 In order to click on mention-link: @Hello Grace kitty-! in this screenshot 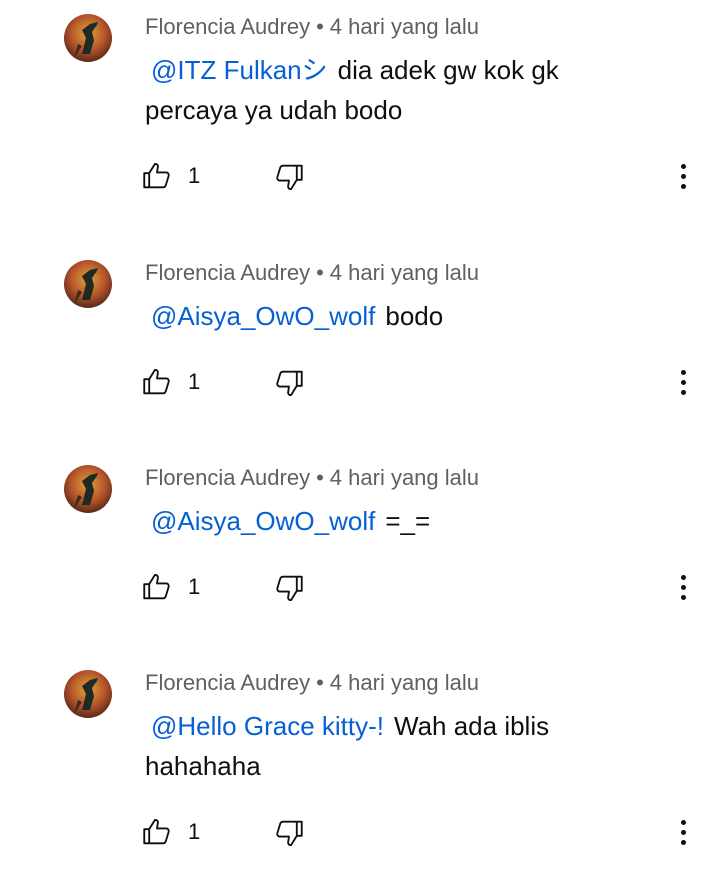, I will do `click(267, 726)`.